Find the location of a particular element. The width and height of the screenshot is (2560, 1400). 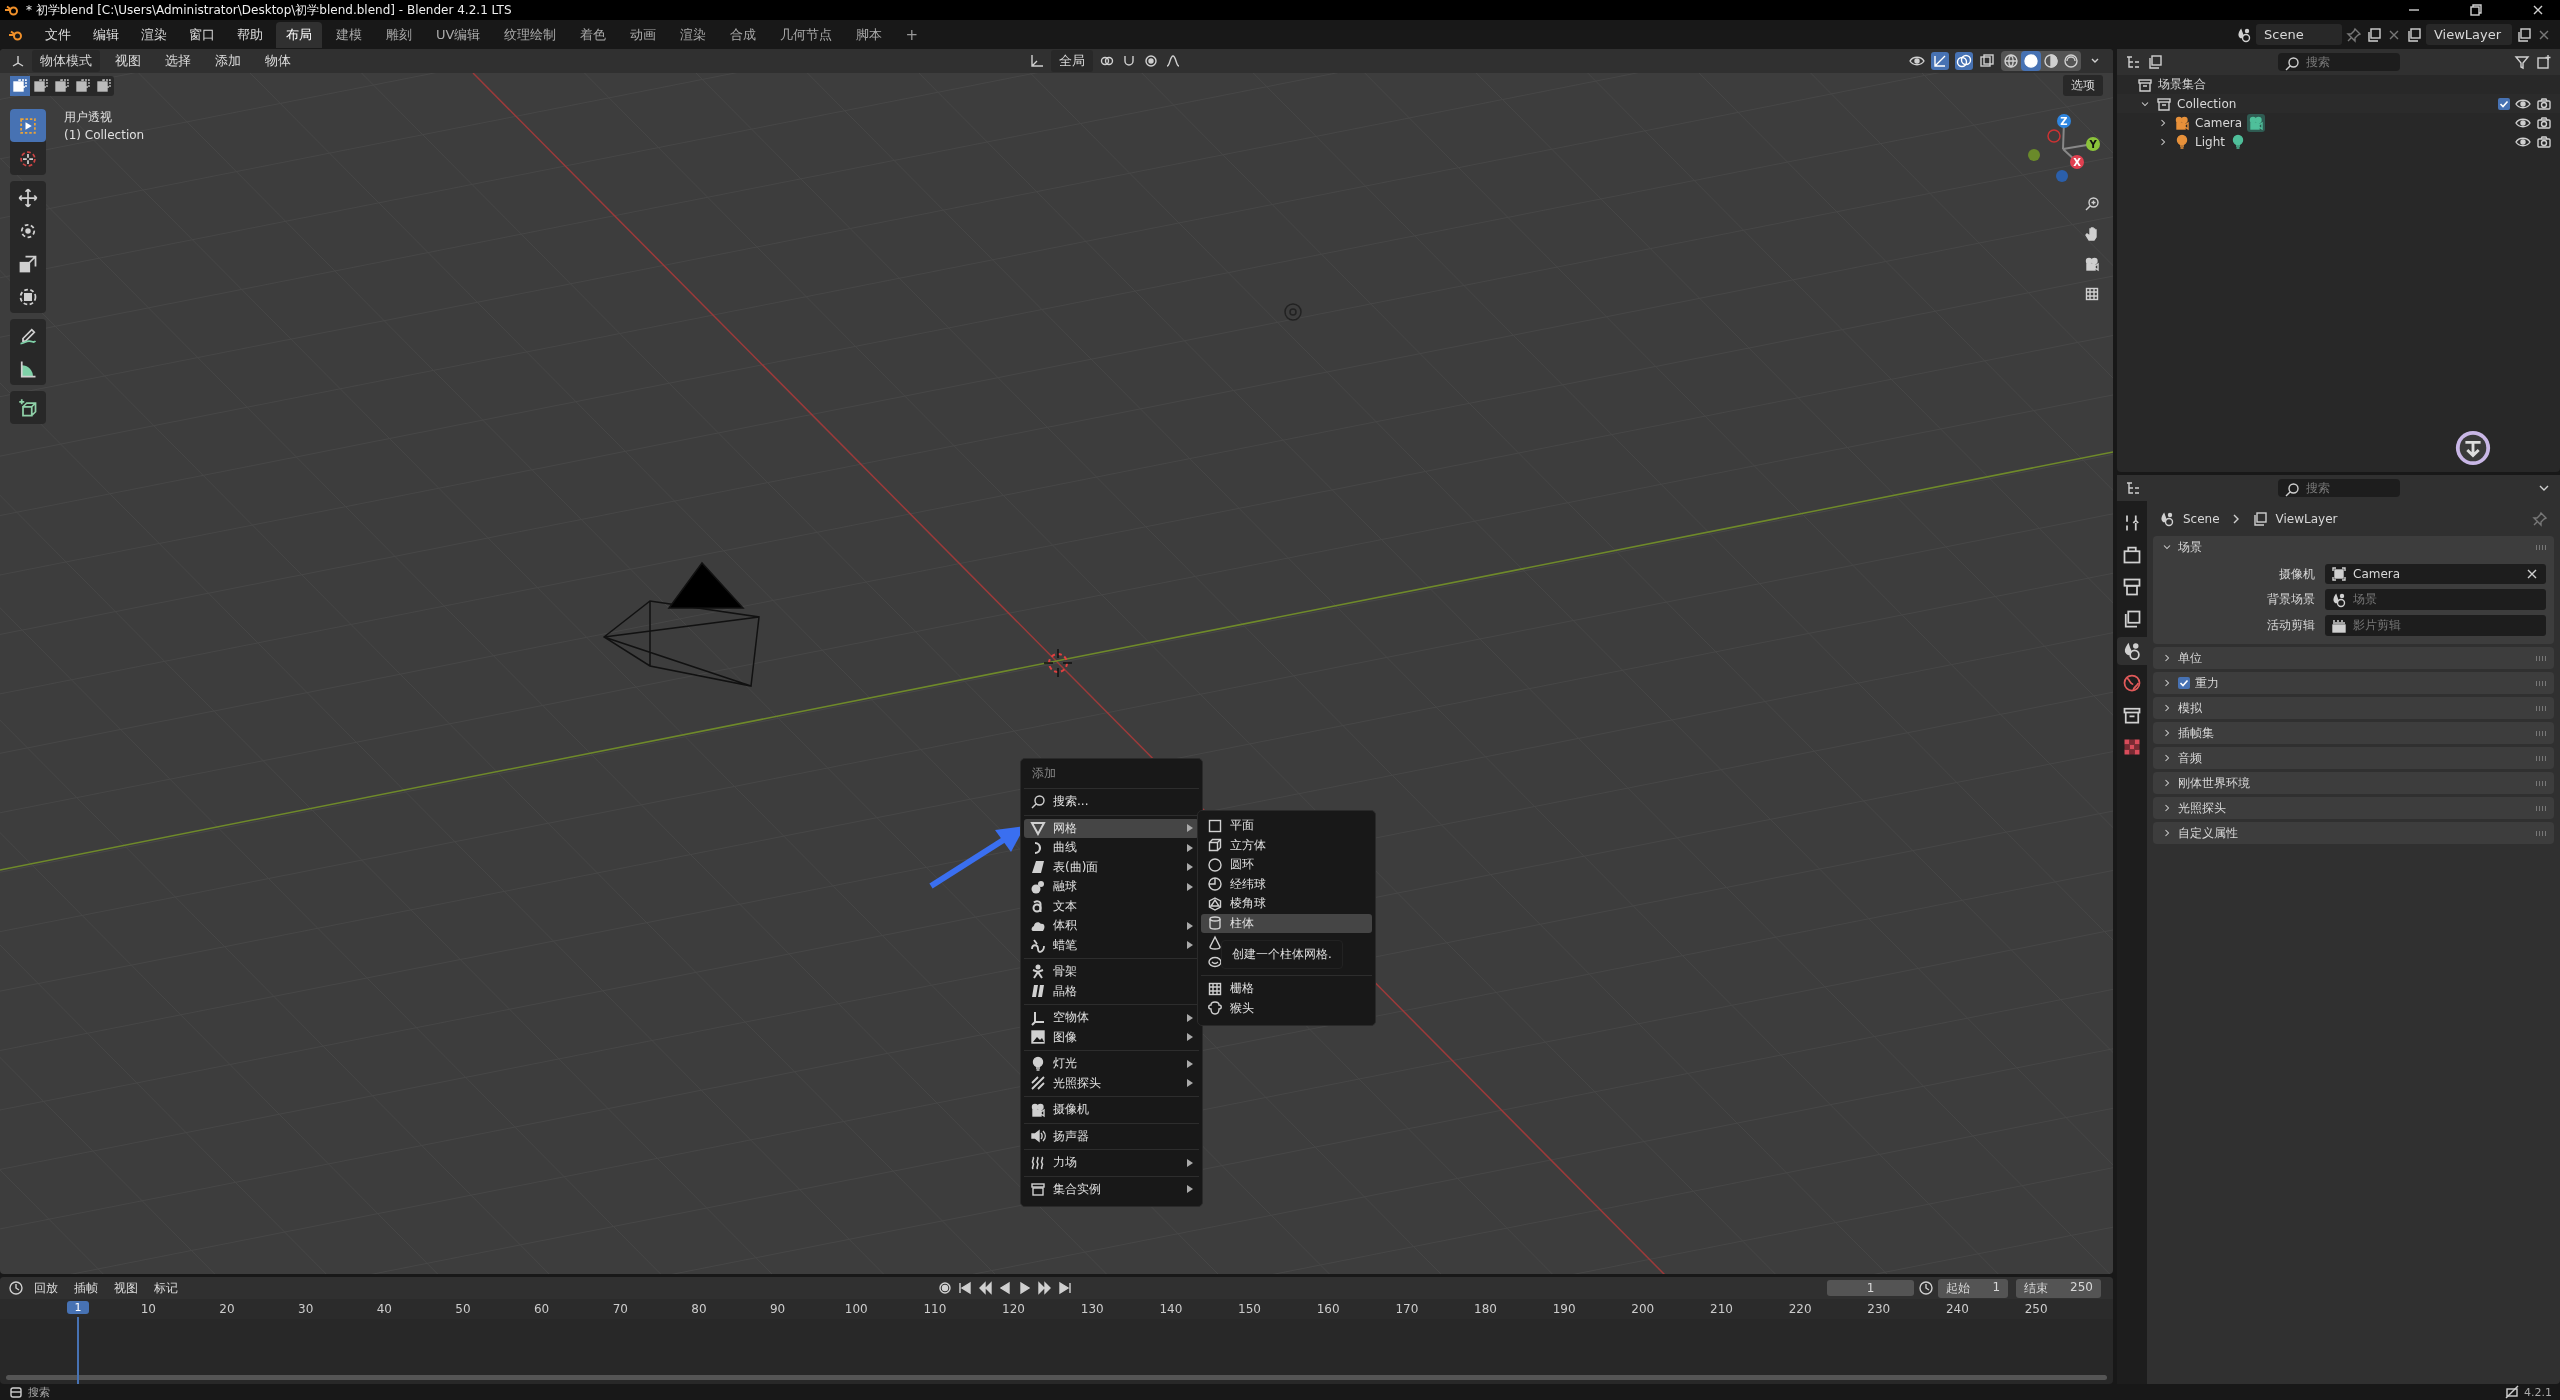

field-label: 背景场景 is located at coordinates (2290, 599).